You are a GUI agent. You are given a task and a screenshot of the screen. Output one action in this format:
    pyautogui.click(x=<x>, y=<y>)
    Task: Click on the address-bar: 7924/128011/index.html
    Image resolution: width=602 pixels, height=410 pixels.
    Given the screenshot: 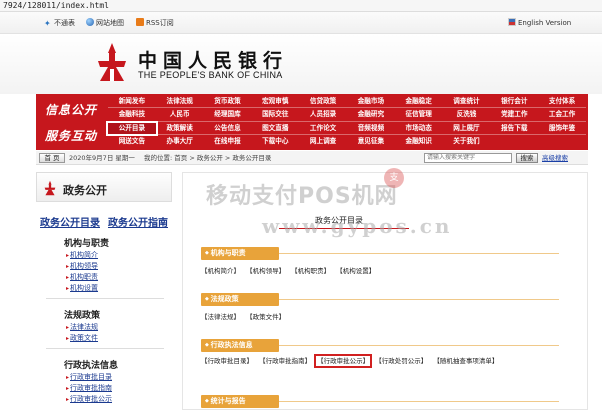 What is the action you would take?
    pyautogui.click(x=301, y=6)
    